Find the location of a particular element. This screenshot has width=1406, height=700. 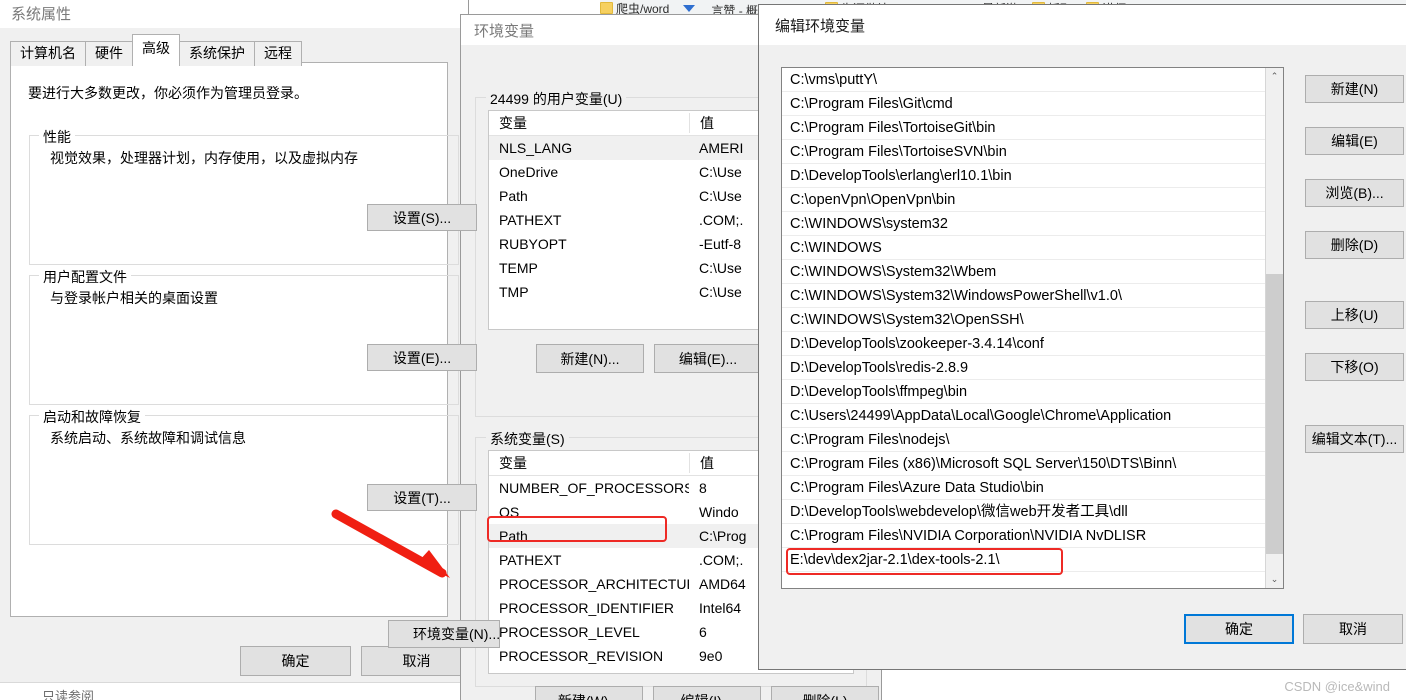

tab-advanced: 高级 is located at coordinates (156, 48).